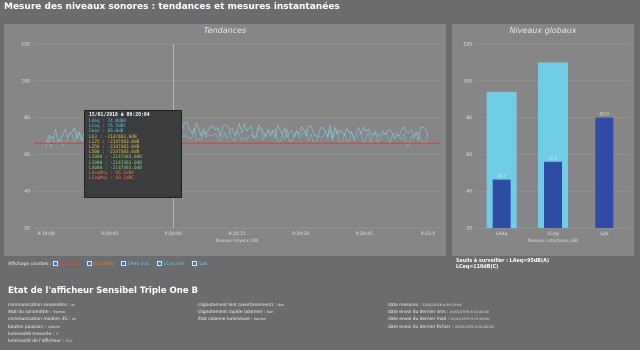  I want to click on status-row: clignotement rapide (alarme) : Non, so click(241, 312).